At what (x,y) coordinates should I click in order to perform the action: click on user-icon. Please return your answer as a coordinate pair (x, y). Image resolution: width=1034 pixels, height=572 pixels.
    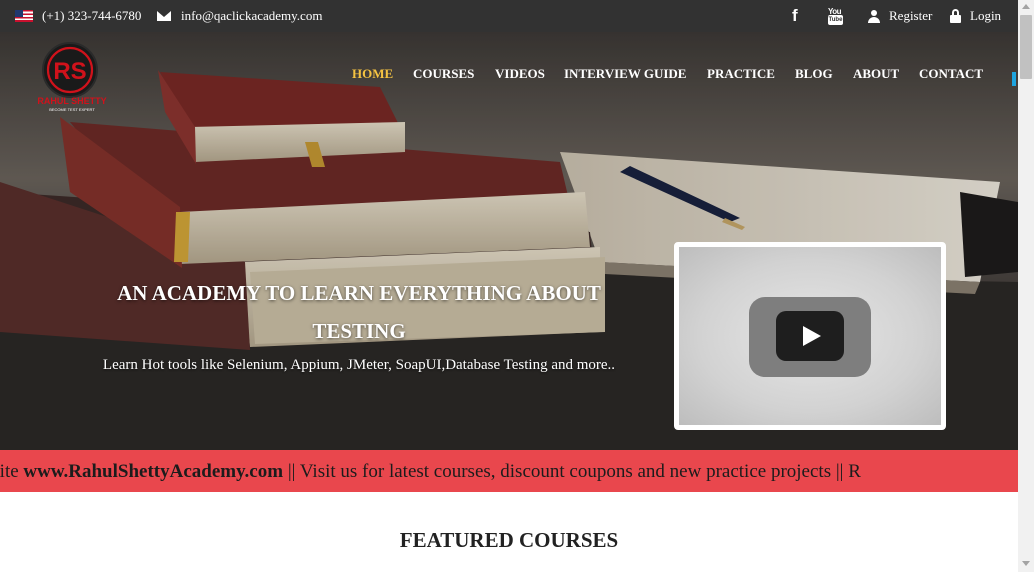
    Looking at the image, I should click on (874, 16).